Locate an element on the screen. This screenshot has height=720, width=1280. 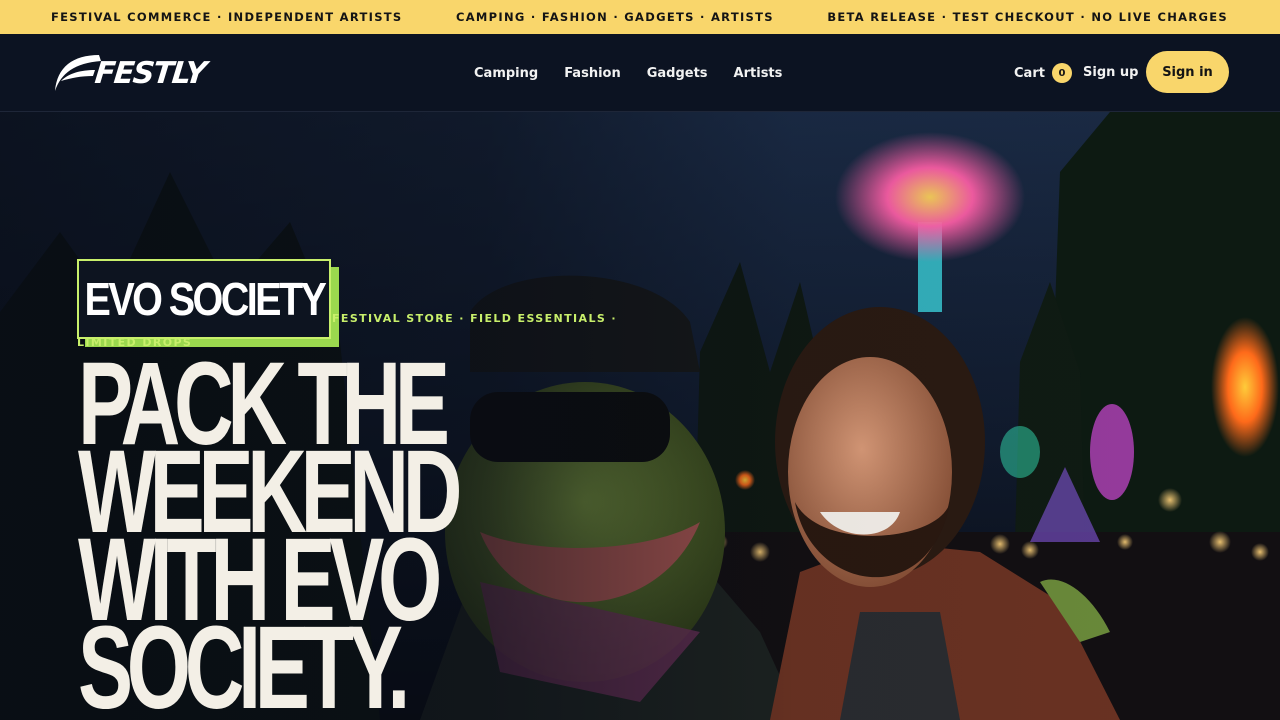
signin-button: Sign in is located at coordinates (1187, 72).